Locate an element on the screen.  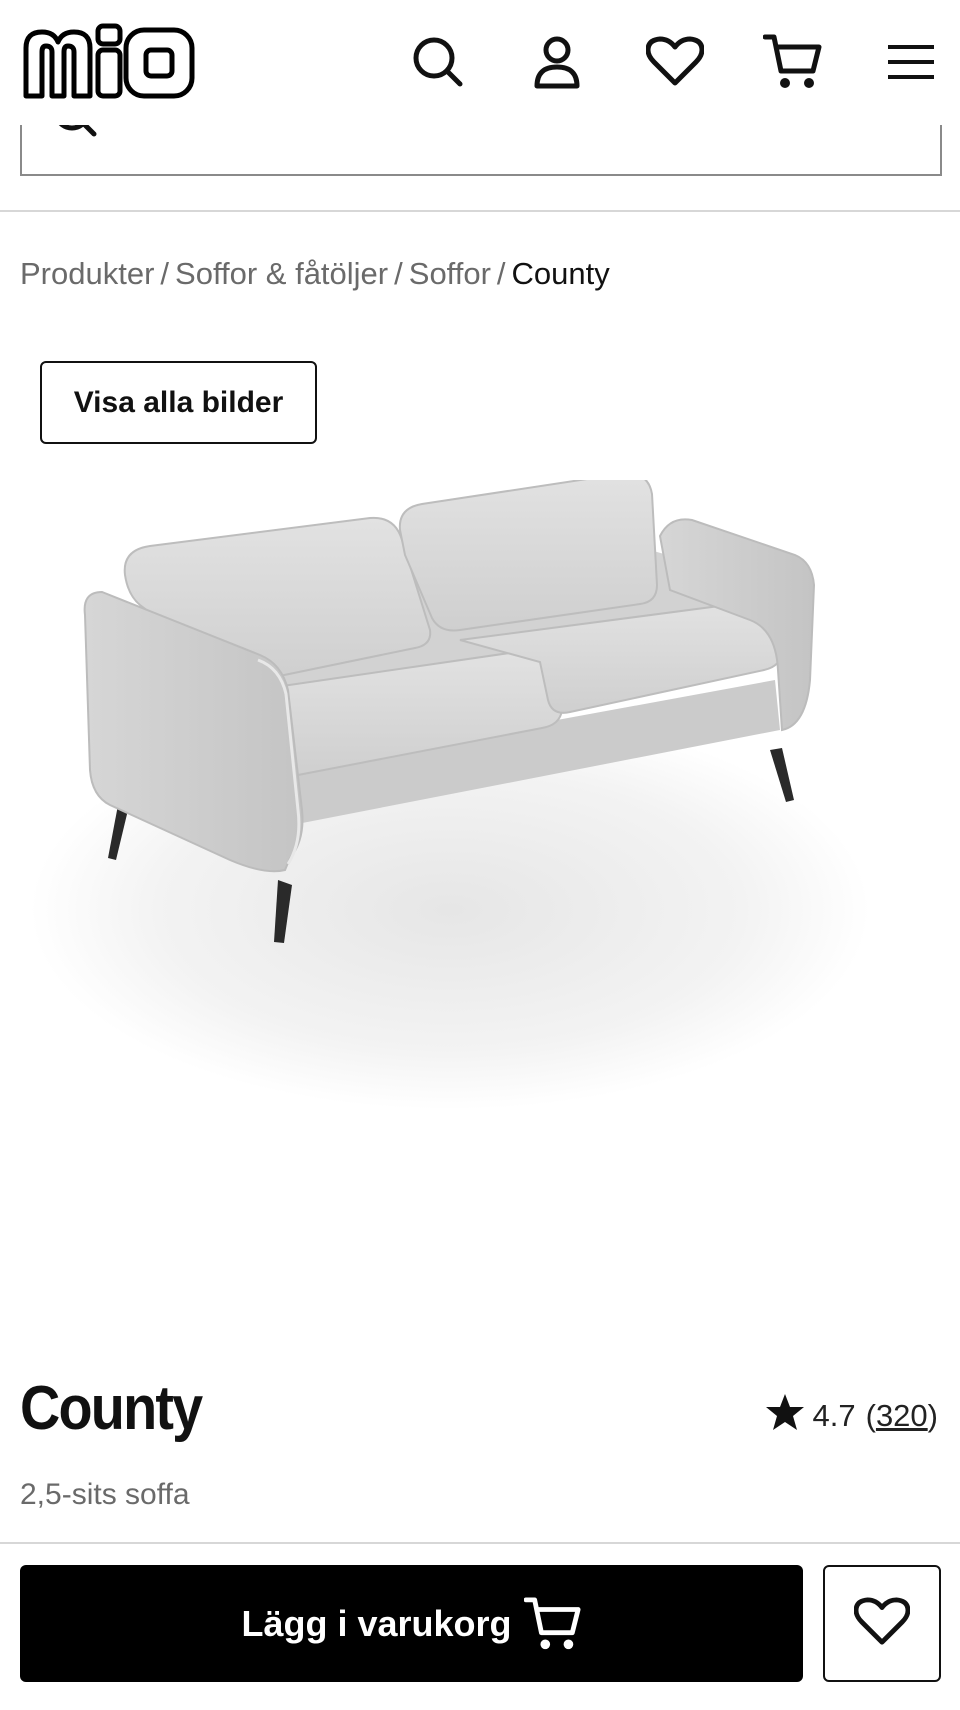
actions-divider is located at coordinates (480, 1543).